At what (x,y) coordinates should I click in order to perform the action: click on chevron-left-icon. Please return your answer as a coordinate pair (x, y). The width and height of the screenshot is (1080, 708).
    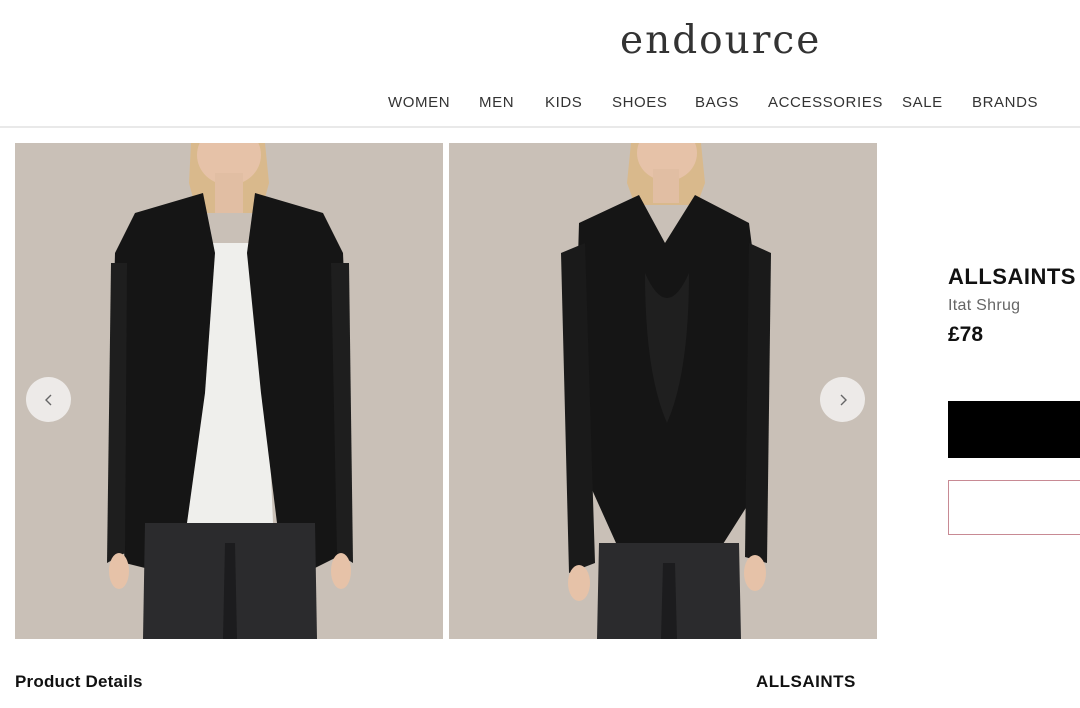
    Looking at the image, I should click on (47, 399).